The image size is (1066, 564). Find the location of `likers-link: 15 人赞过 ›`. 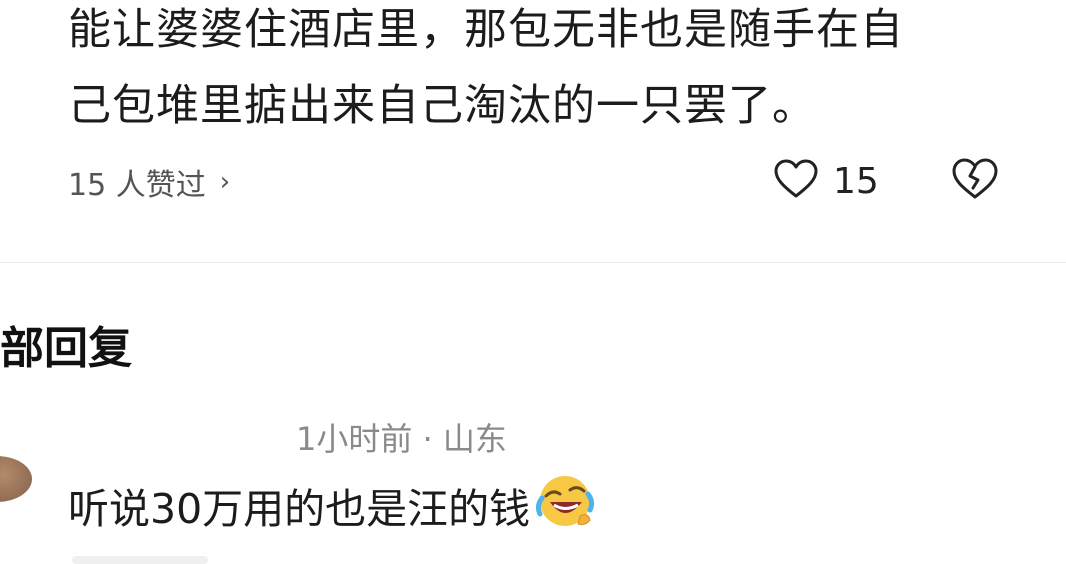

likers-link: 15 人赞过 › is located at coordinates (149, 182).